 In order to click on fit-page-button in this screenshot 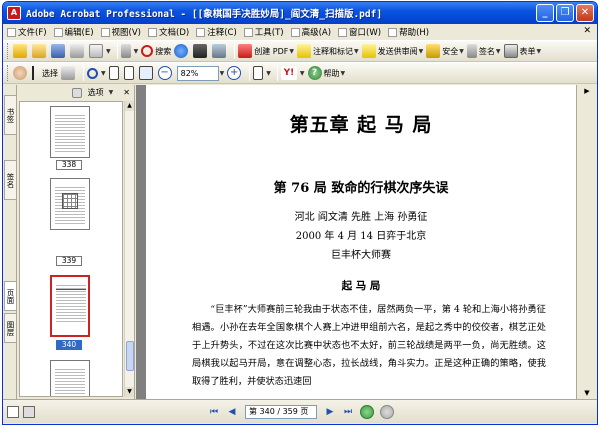, I will do `click(129, 73)`.